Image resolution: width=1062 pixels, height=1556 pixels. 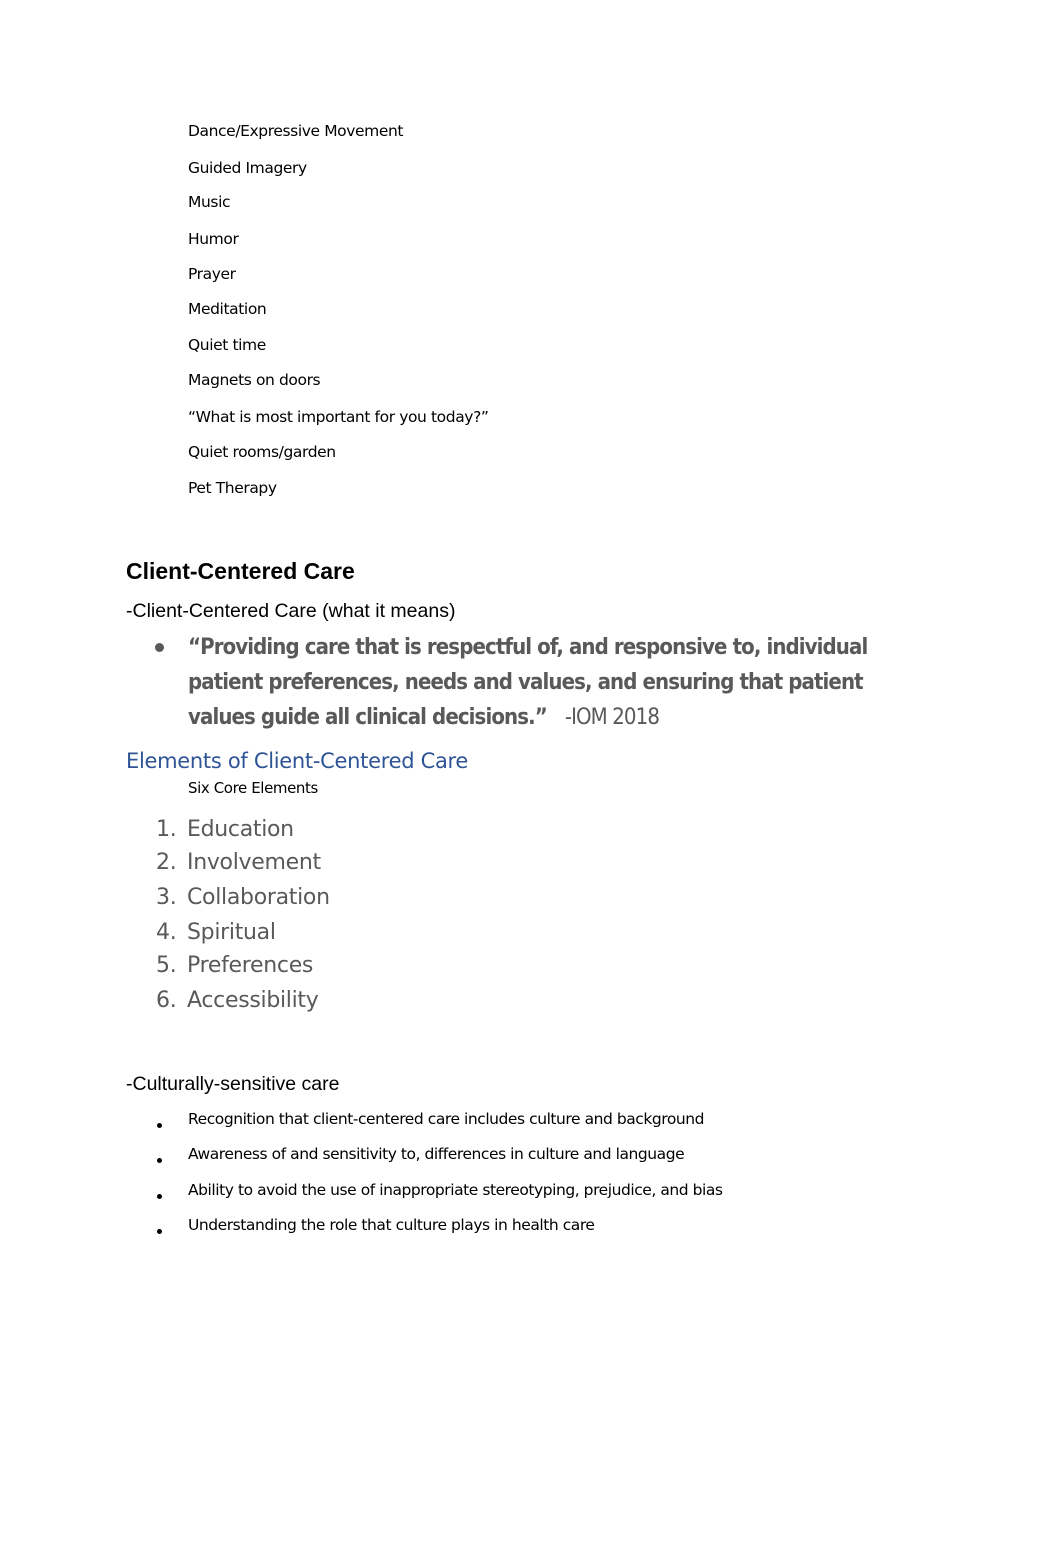 I want to click on therapy-item: Dance/Expressive Movement, so click(x=296, y=131).